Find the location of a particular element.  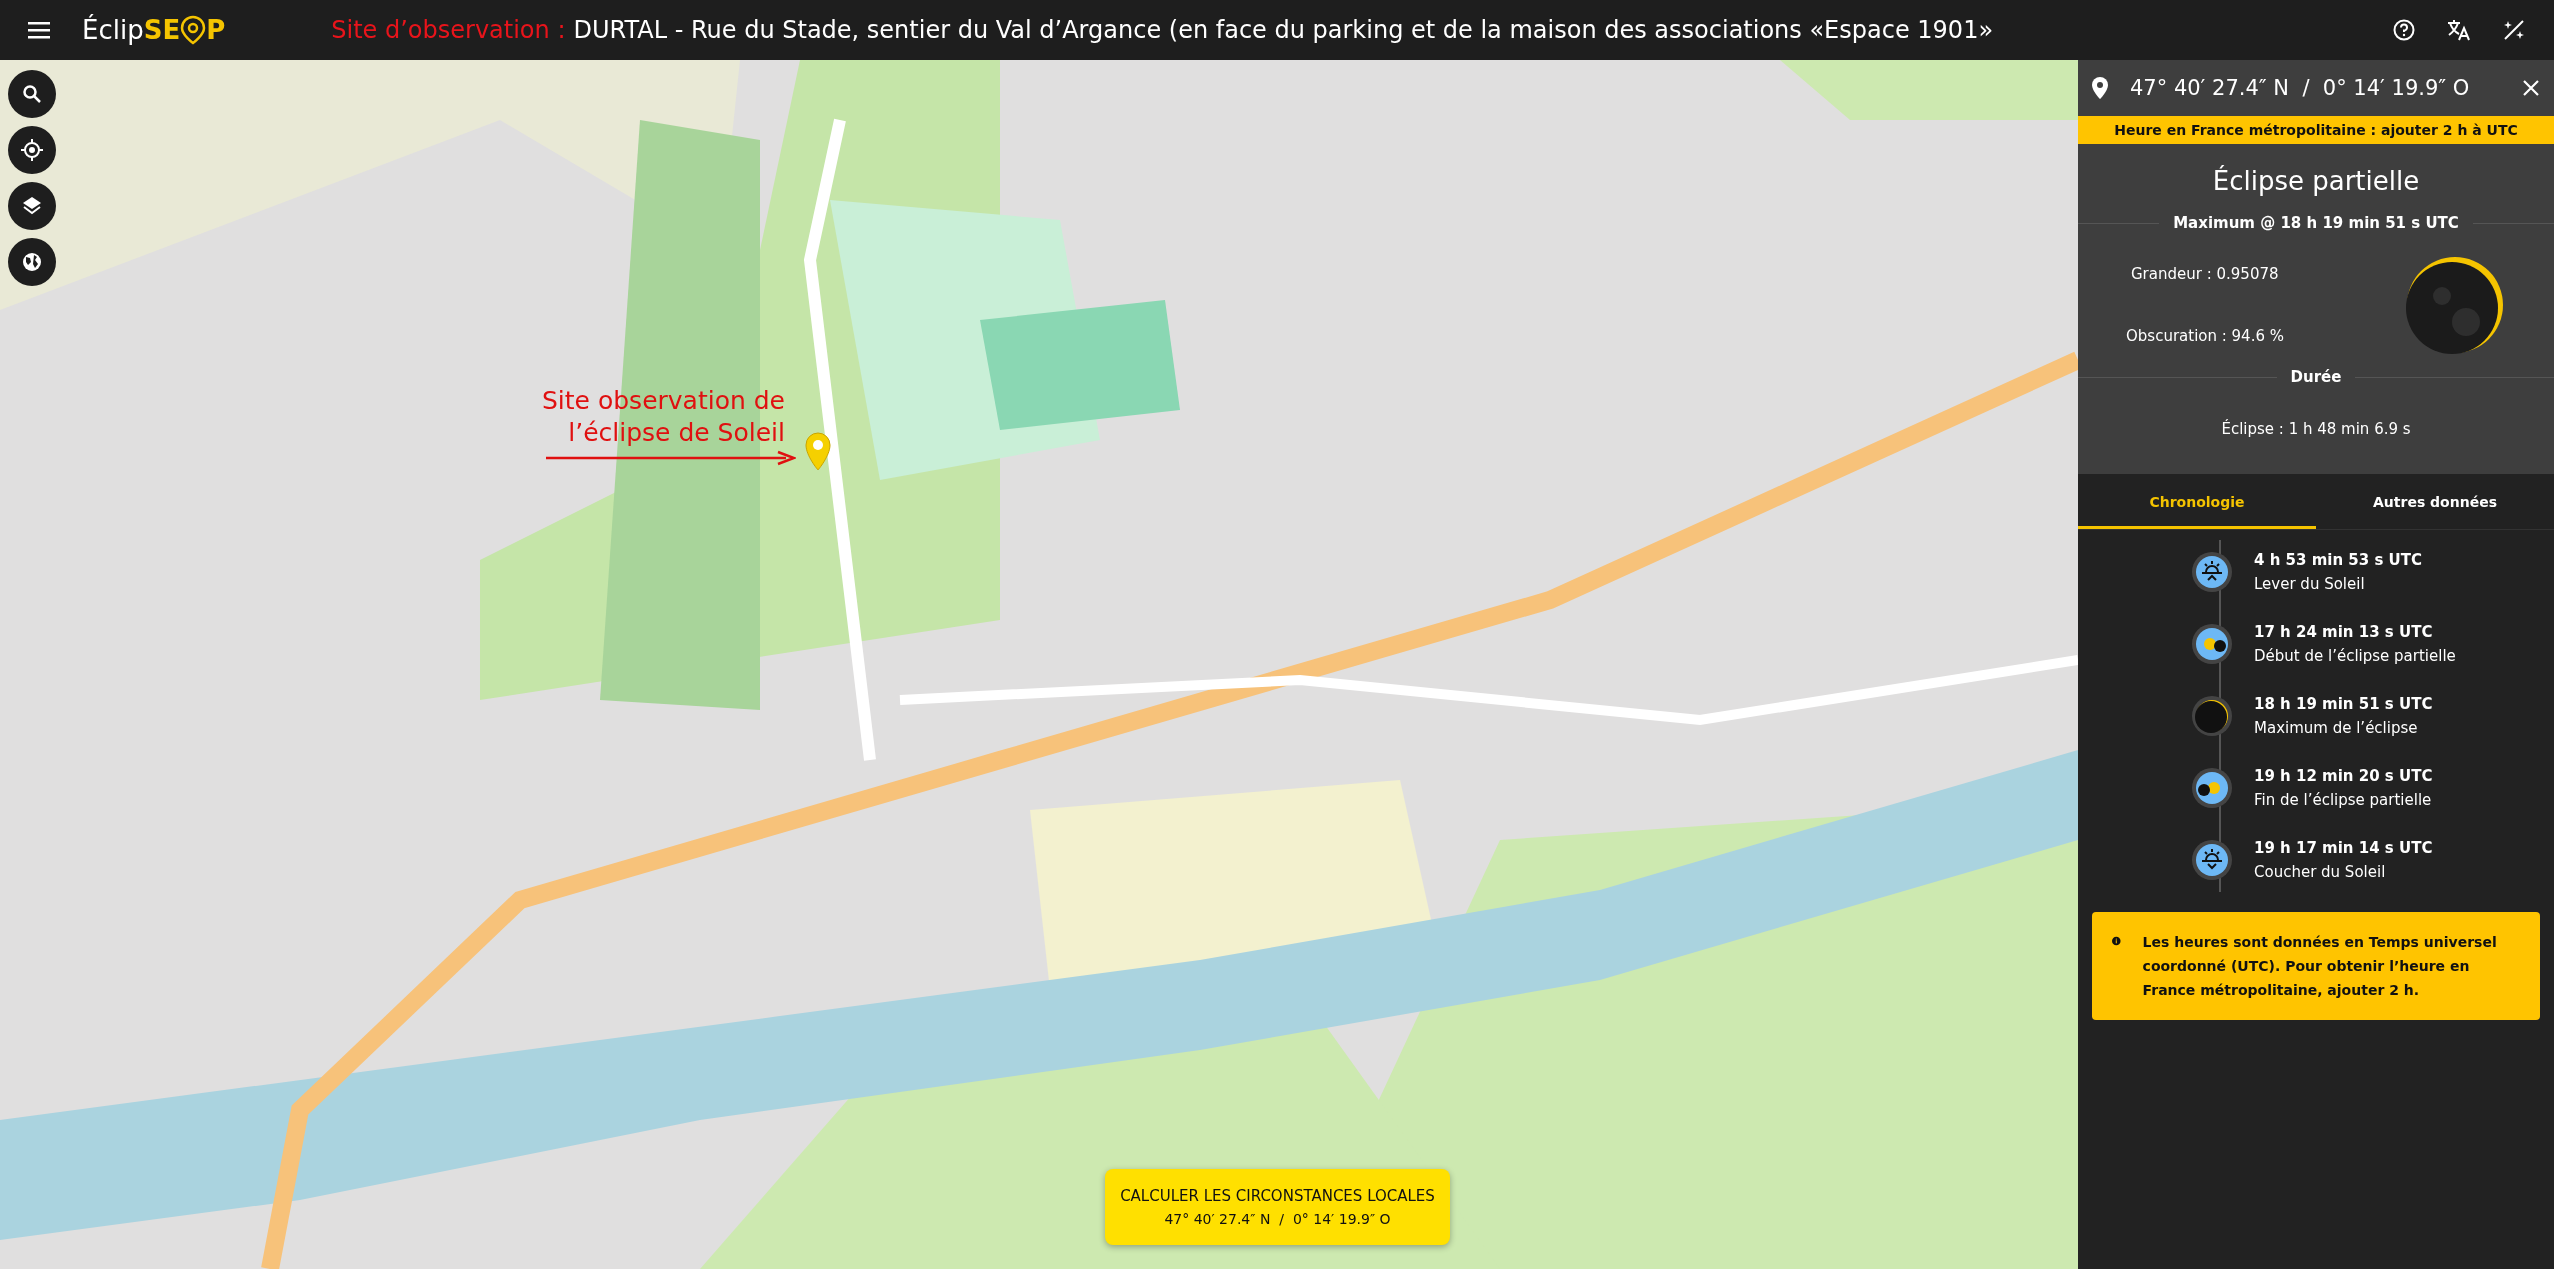

moon-eclipse-icon is located at coordinates (2455, 305).